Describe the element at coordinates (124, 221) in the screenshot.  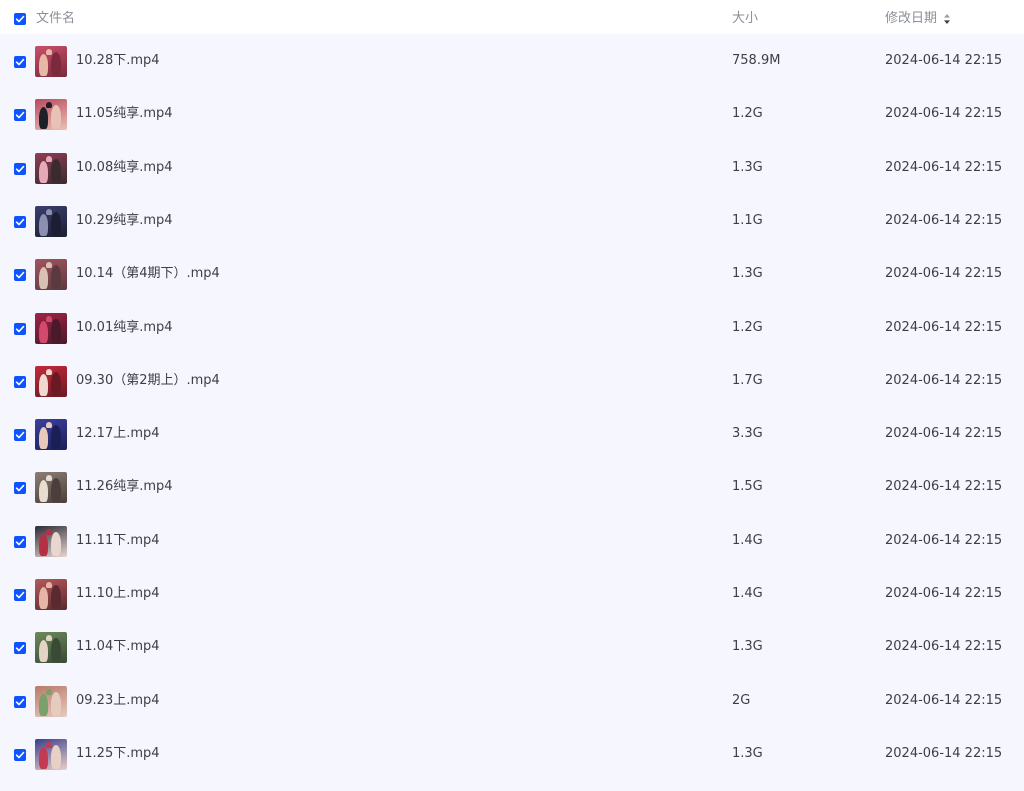
I see `file-name: 10.29纯享.mp4` at that location.